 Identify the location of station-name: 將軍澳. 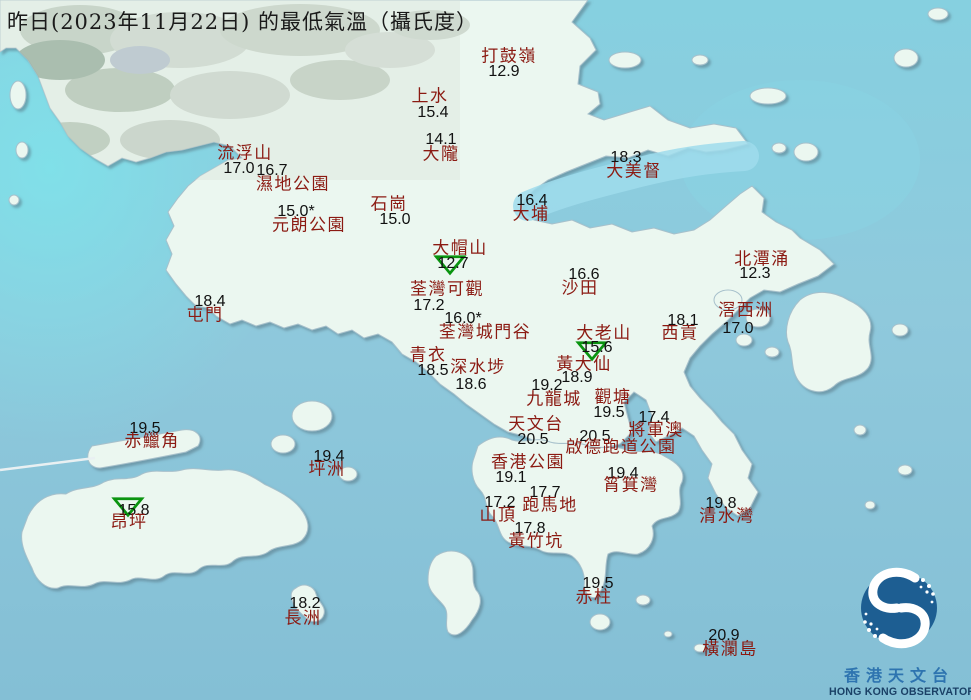
(656, 430).